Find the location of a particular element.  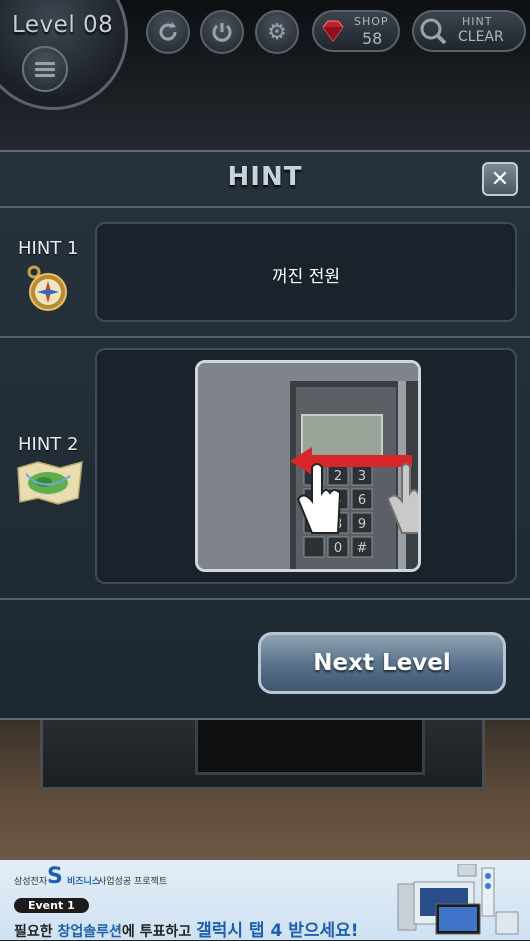

ad-headline-part3: 에 투표하고 is located at coordinates (159, 932).